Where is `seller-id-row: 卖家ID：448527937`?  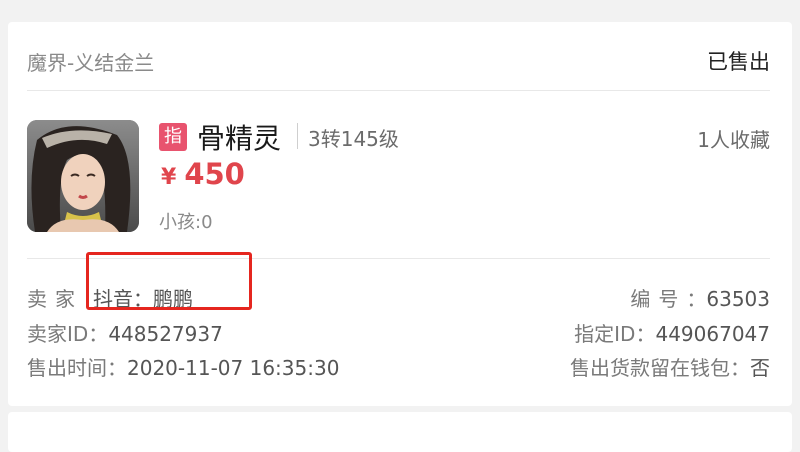
seller-id-row: 卖家ID：448527937 is located at coordinates (125, 332).